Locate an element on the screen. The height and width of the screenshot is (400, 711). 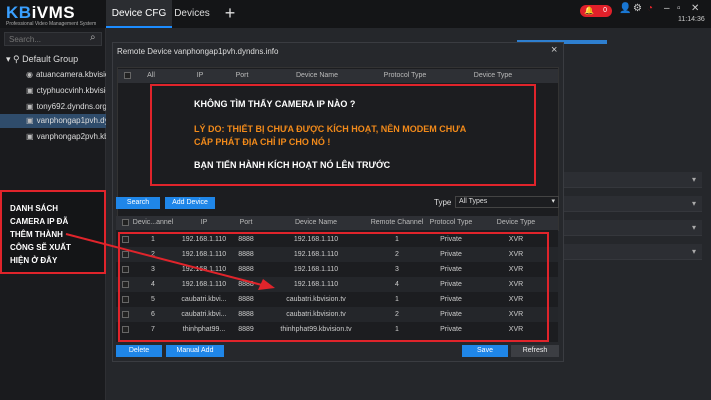
annotation-arrow is located at coordinates (170, 261).